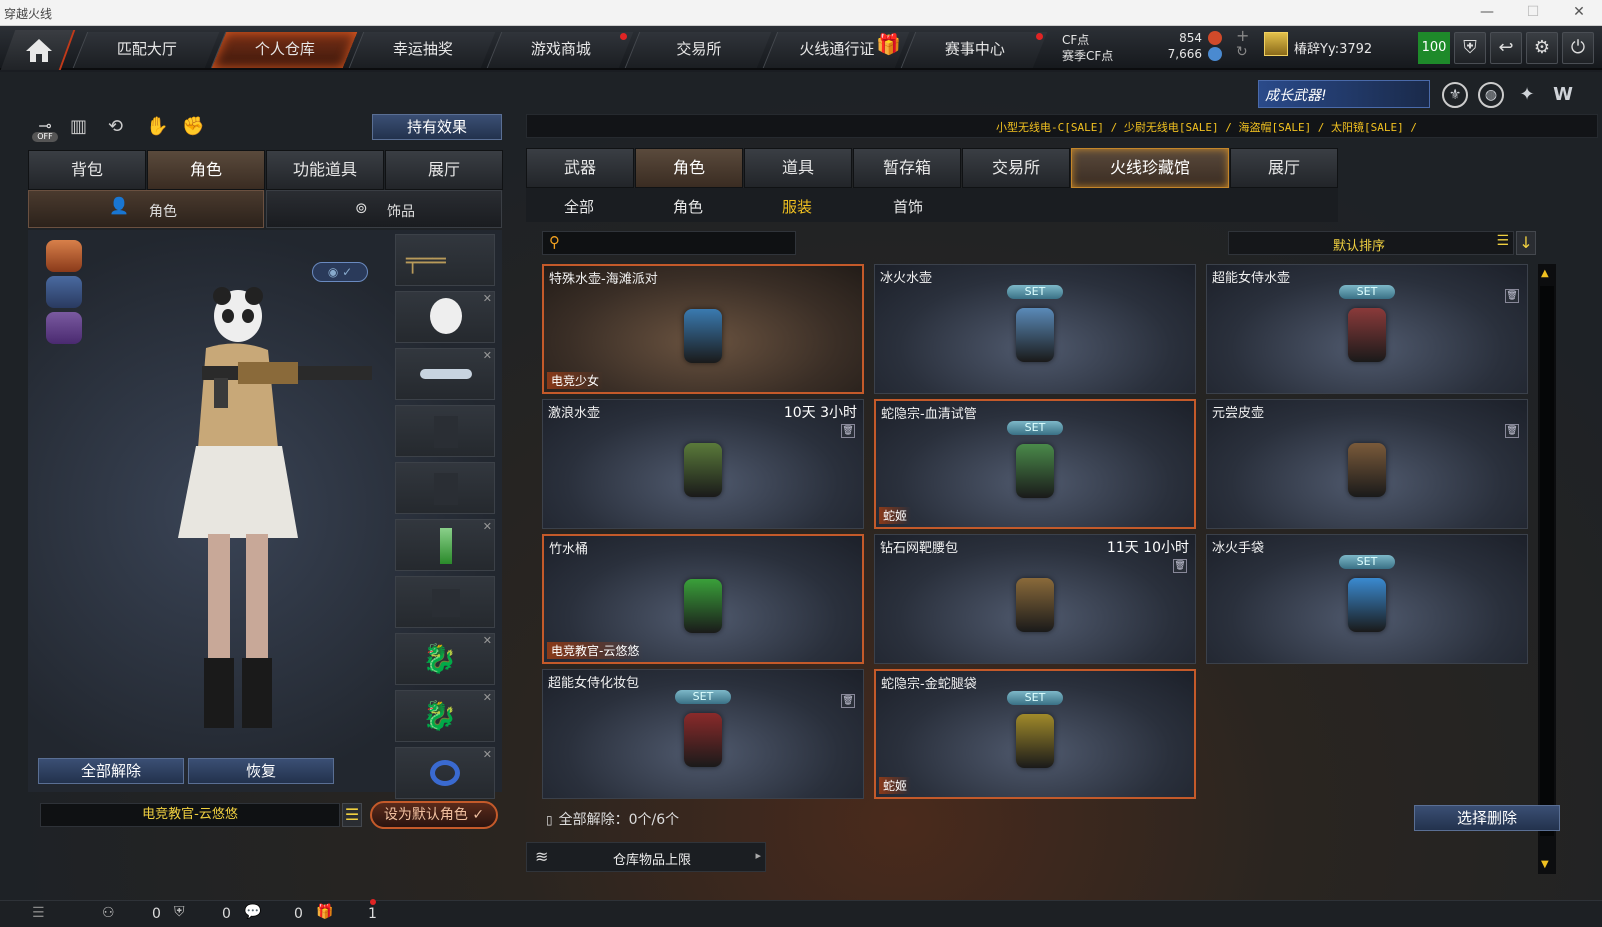  Describe the element at coordinates (115, 126) in the screenshot. I see `history-icon: ⟲` at that location.